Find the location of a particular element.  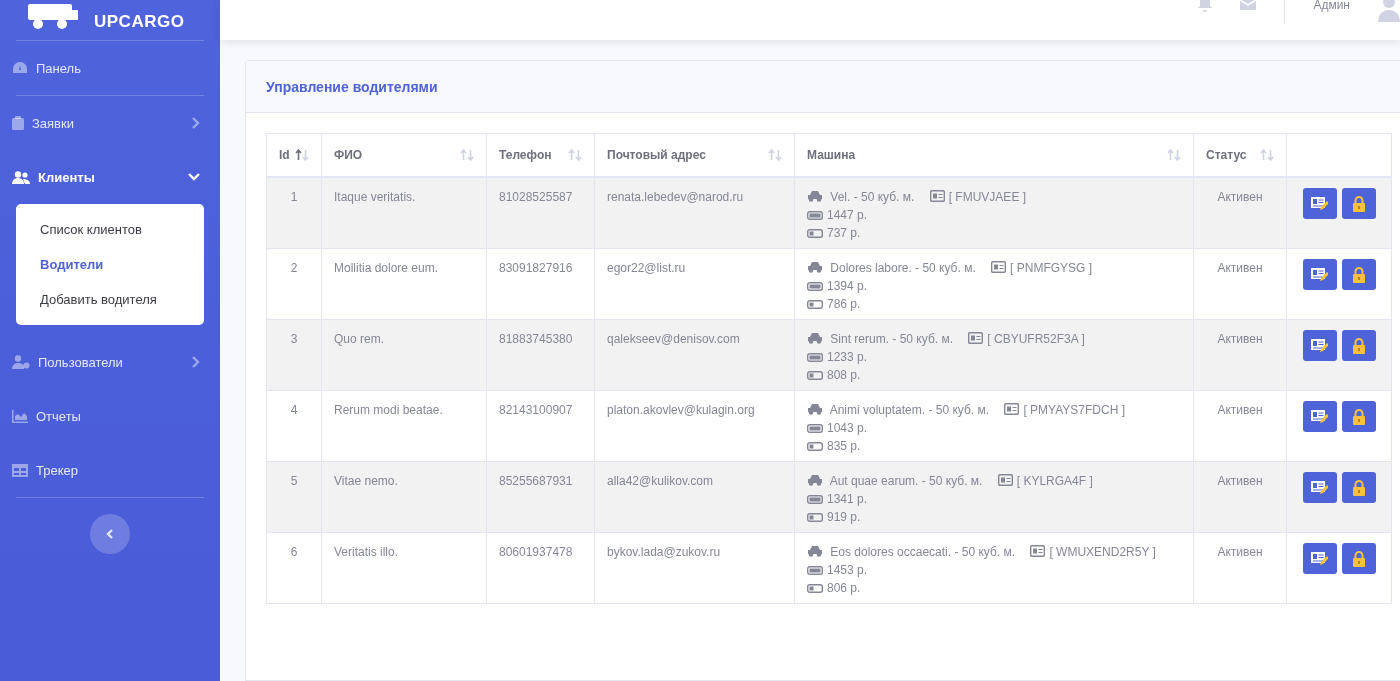

plate-number: [ WMUXEND2R5Y ] is located at coordinates (1102, 552).